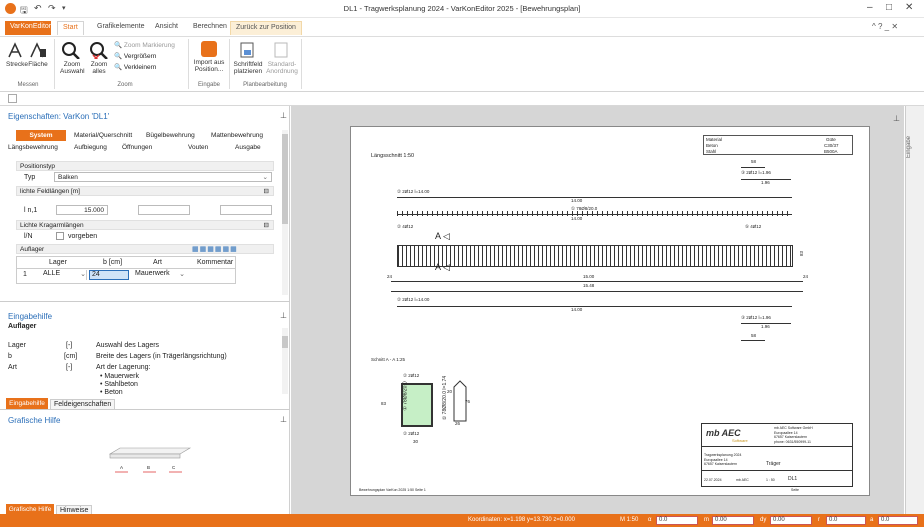 This screenshot has width=924, height=527. Describe the element at coordinates (215, 249) in the screenshot. I see `table-tools-icons: ▦▦▦▦▦▦` at that location.